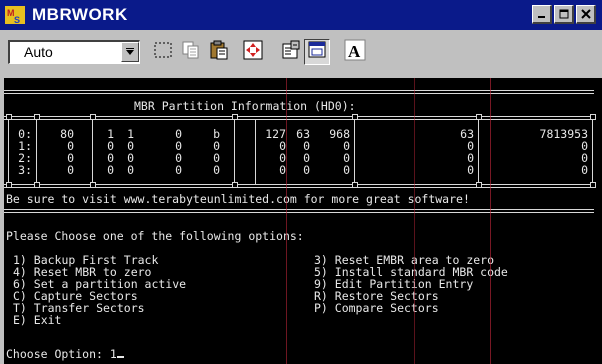  I want to click on start-cylinder: 0, so click(178, 170).